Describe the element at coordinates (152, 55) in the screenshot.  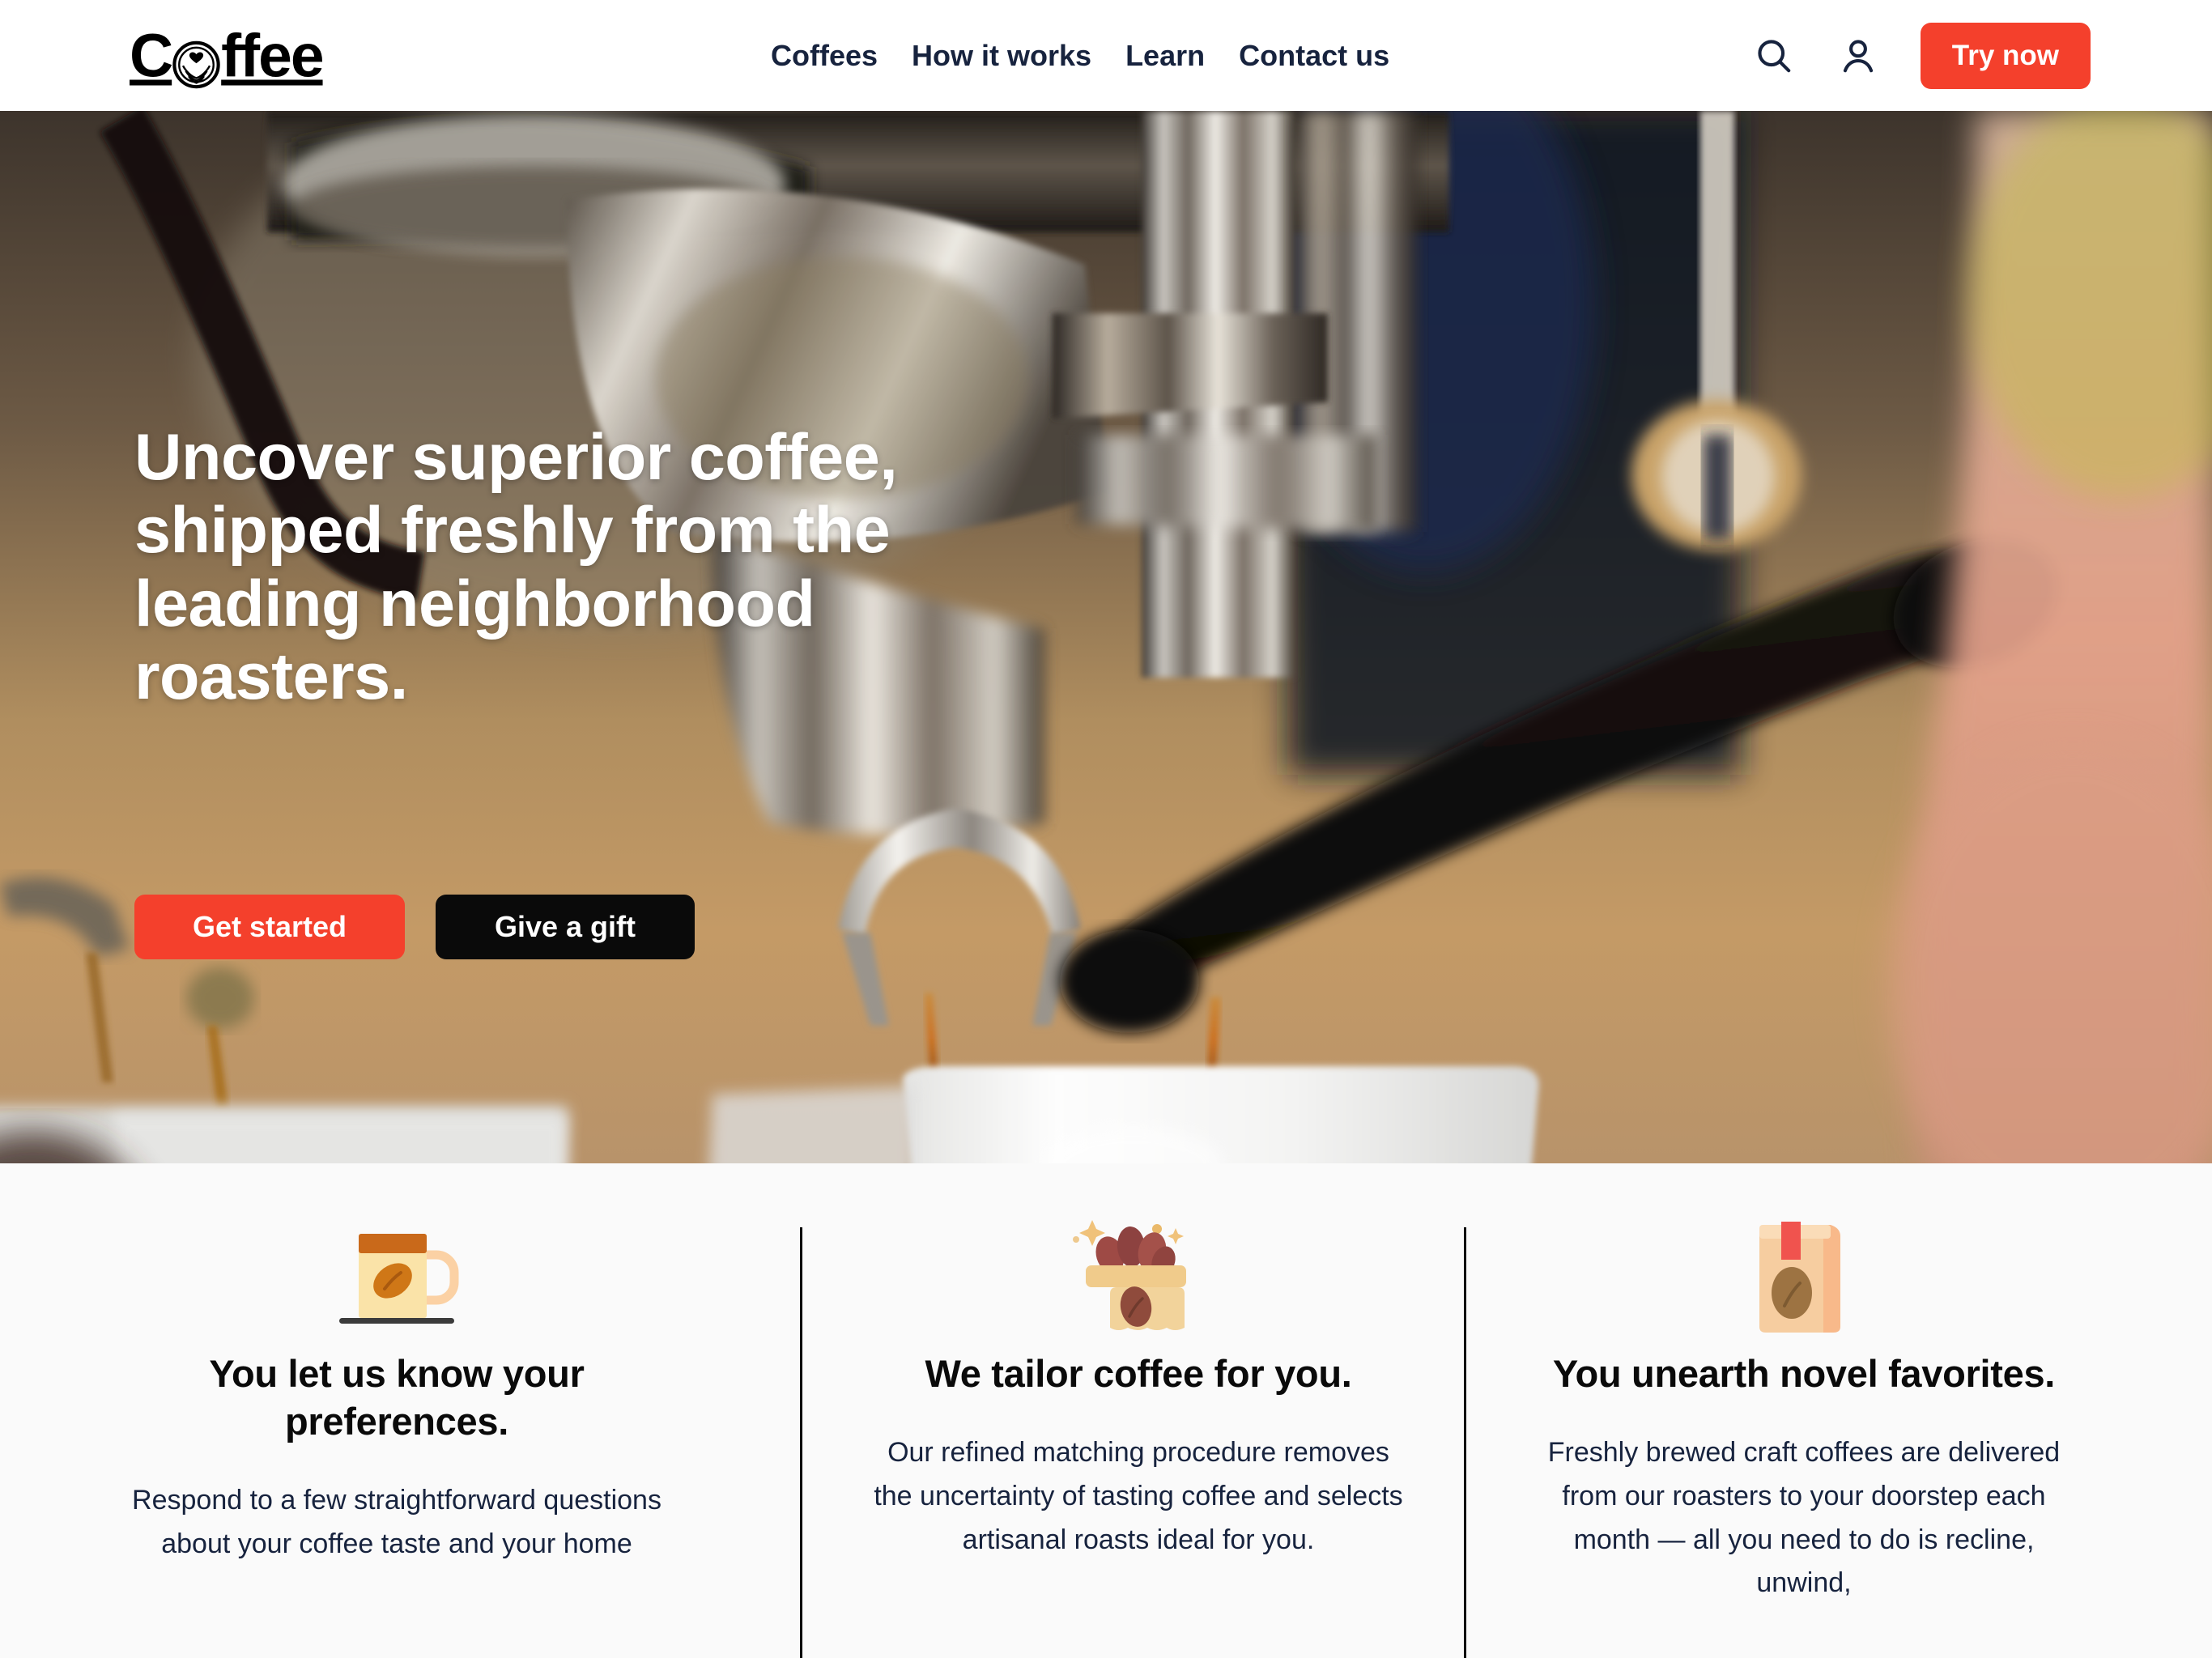
I see `logo-text-prefix: C` at that location.